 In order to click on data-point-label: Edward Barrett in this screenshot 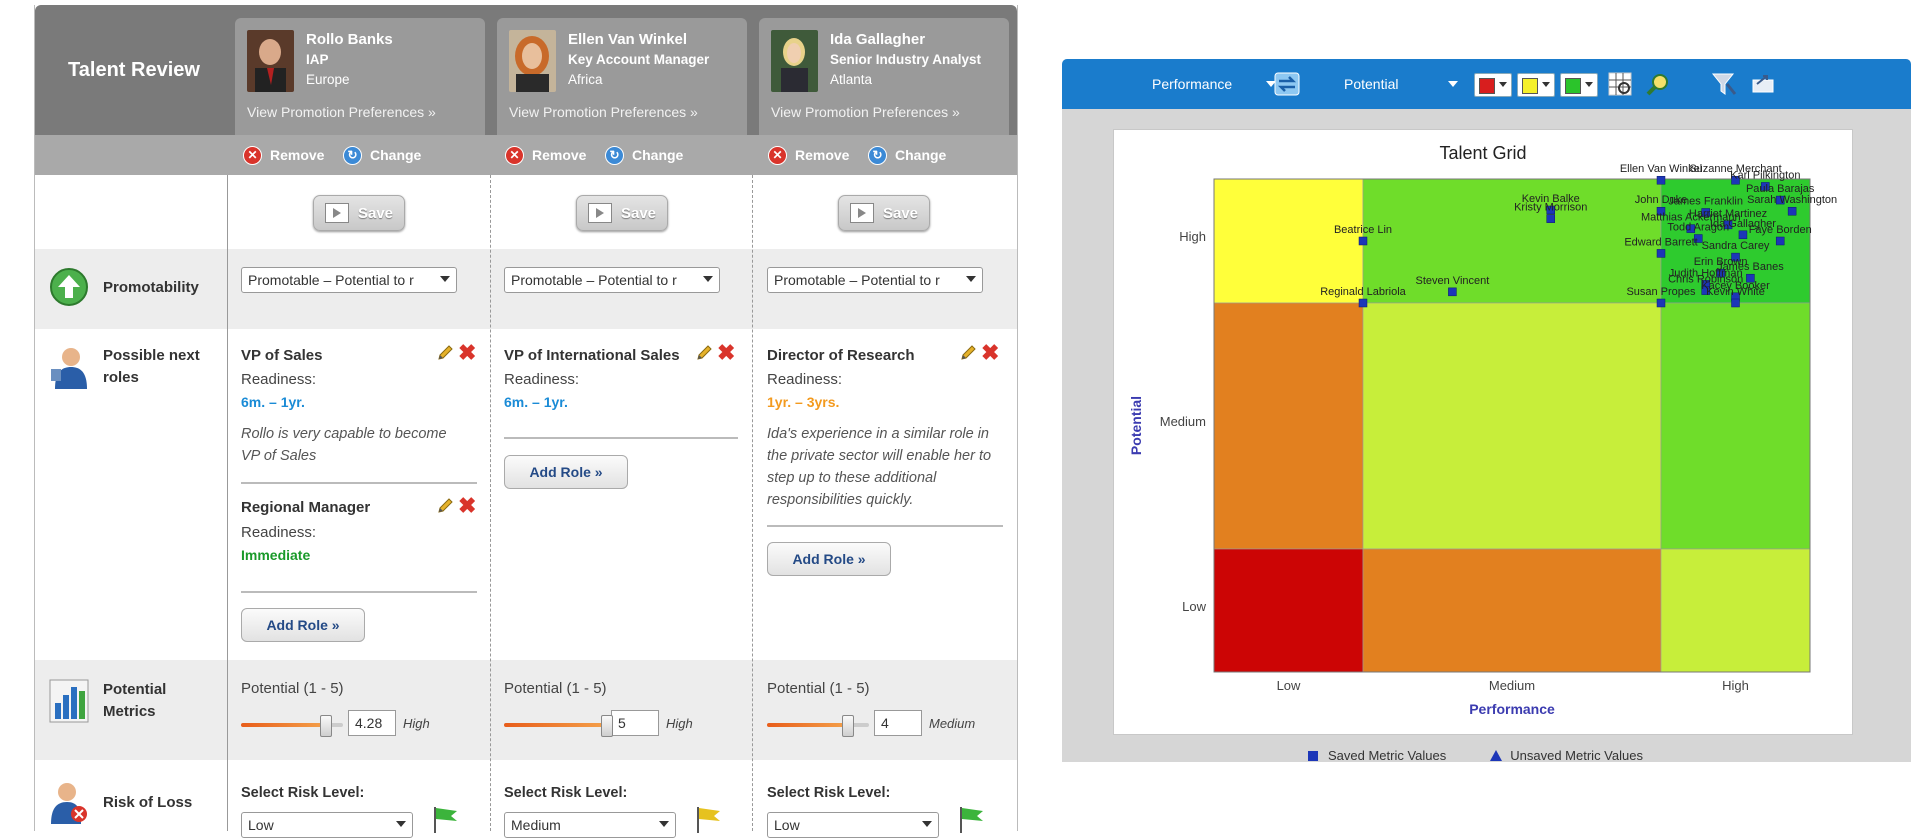, I will do `click(1660, 242)`.